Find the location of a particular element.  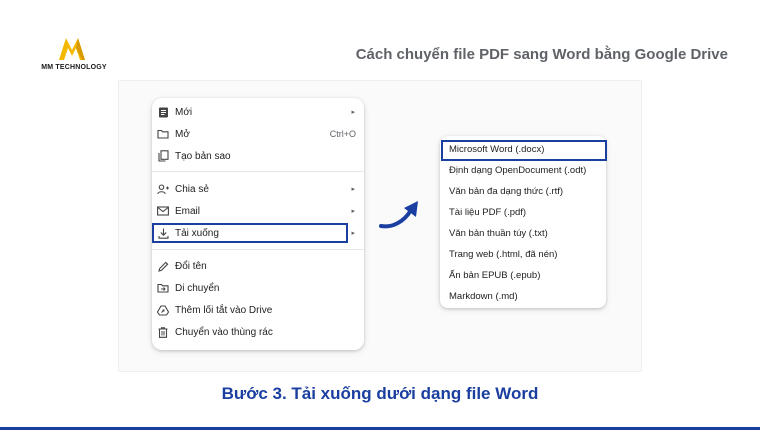

brand-name: MM TECHNOLOGY is located at coordinates (74, 67).